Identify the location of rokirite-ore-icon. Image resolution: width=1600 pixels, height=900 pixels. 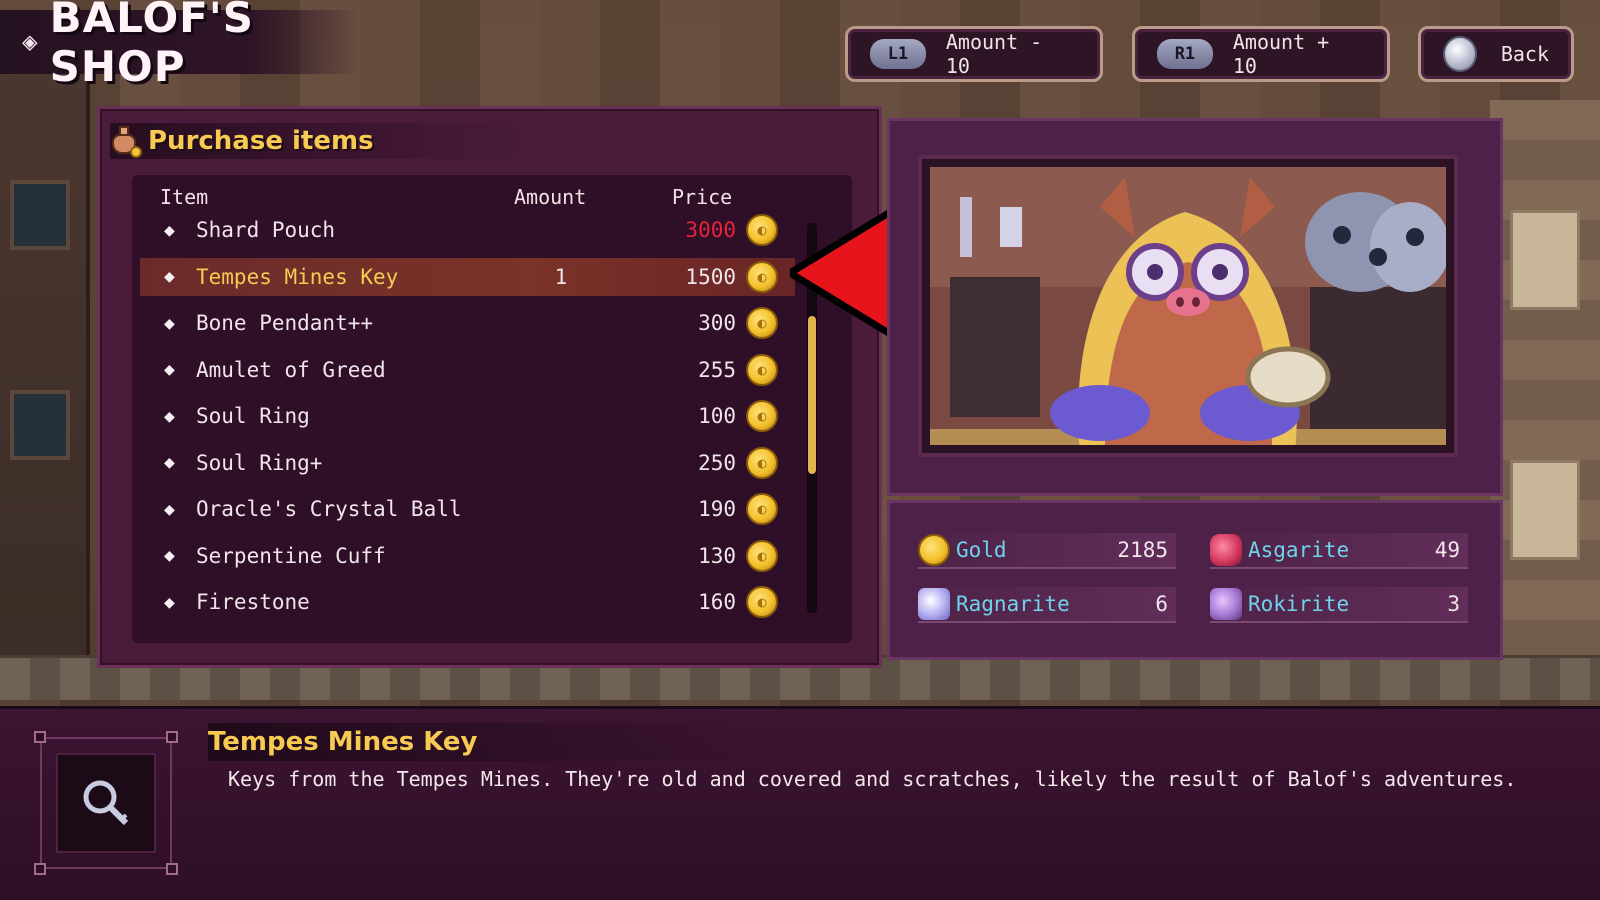
(1226, 604).